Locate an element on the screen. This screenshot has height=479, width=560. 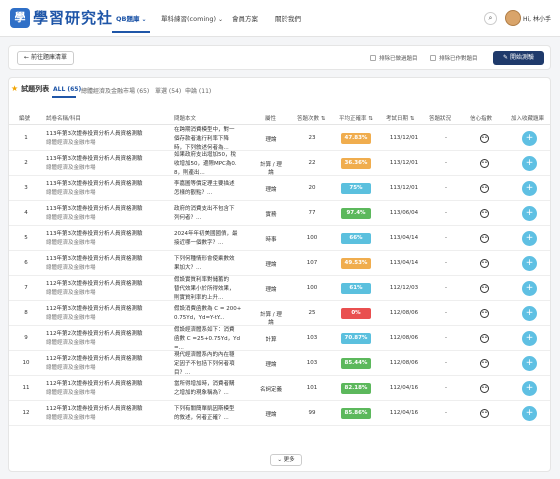
col-exam-name: 試卷名稱/科目 is located at coordinates (63, 119).